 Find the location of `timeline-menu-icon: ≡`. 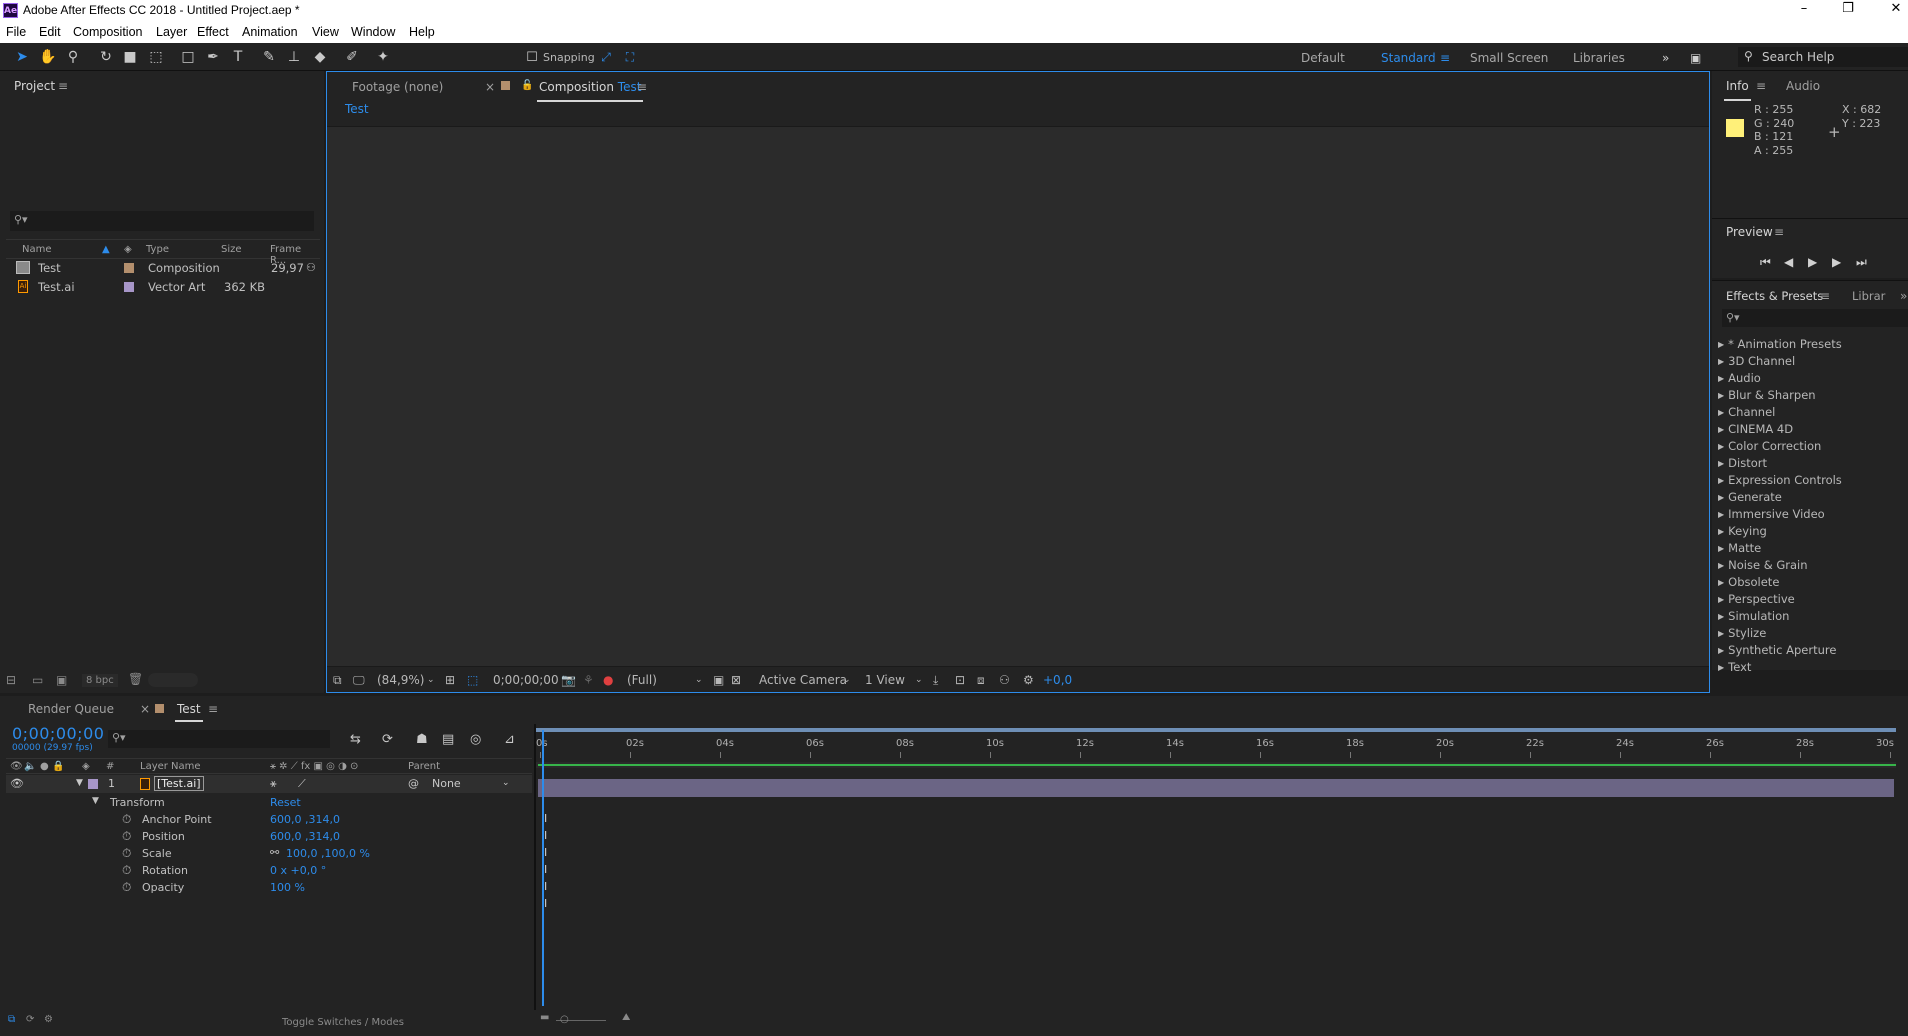

timeline-menu-icon: ≡ is located at coordinates (213, 709).